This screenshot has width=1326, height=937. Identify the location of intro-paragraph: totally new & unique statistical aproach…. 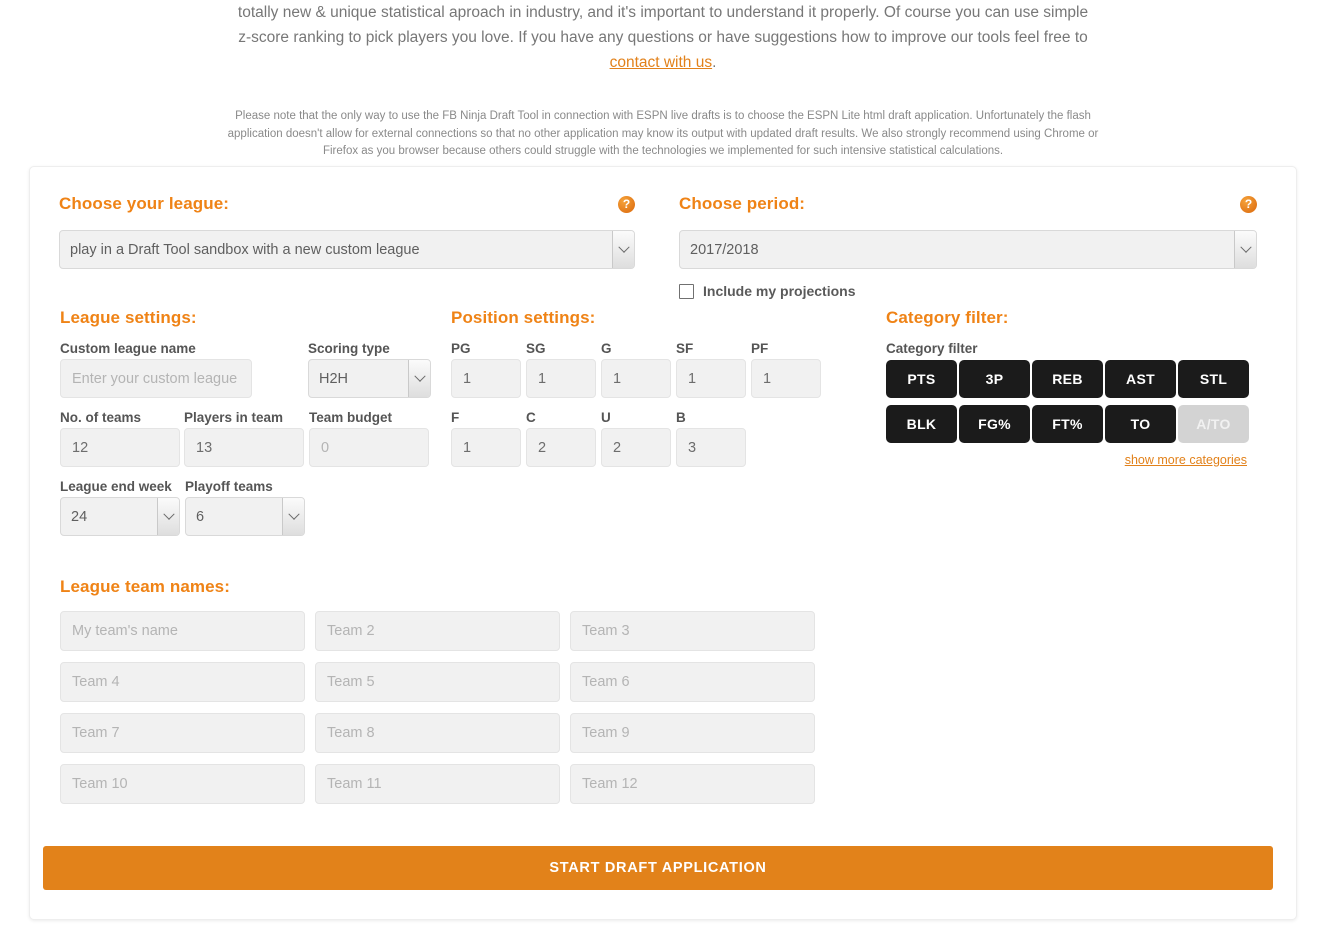
(663, 37).